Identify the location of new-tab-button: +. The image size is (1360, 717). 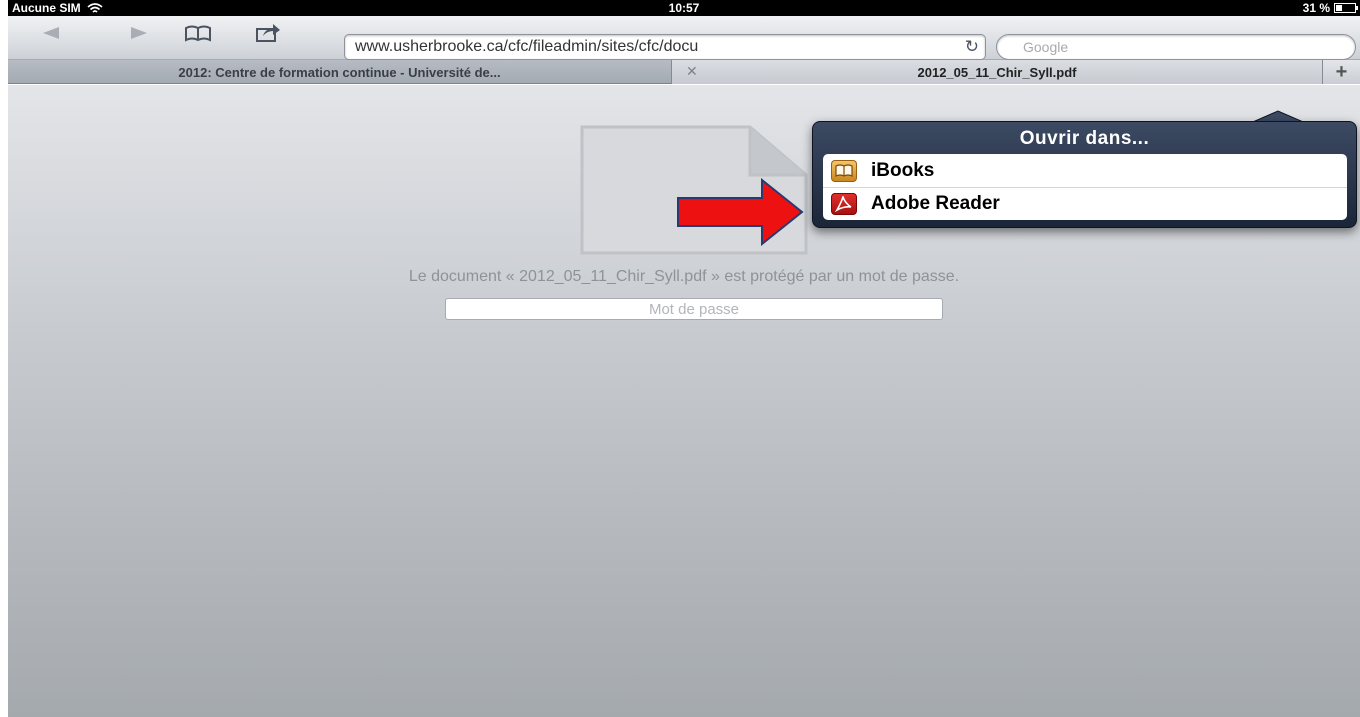
(1341, 72).